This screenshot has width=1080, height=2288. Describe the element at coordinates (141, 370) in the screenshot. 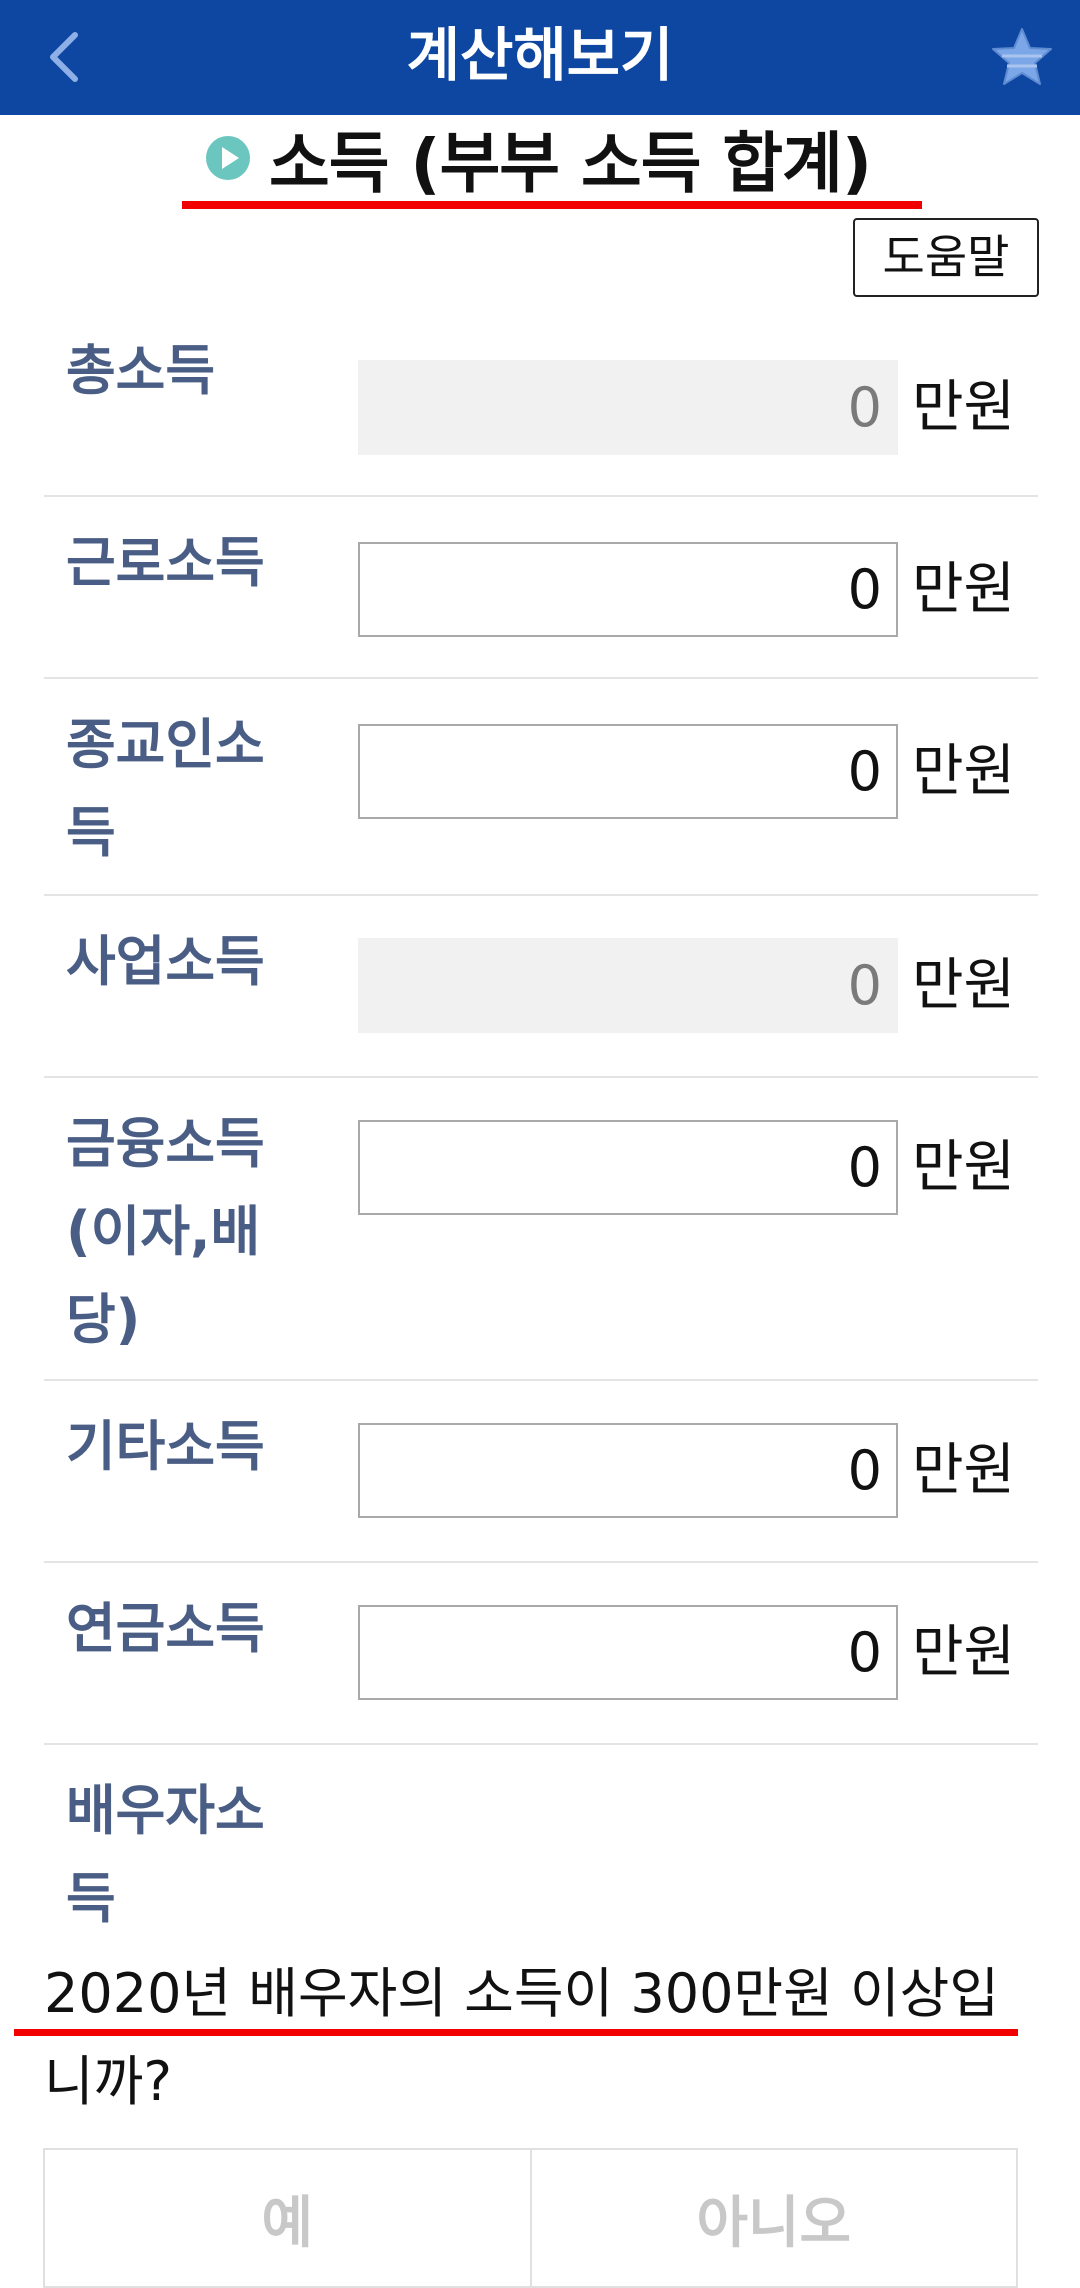

I see `row-label: 총소득` at that location.